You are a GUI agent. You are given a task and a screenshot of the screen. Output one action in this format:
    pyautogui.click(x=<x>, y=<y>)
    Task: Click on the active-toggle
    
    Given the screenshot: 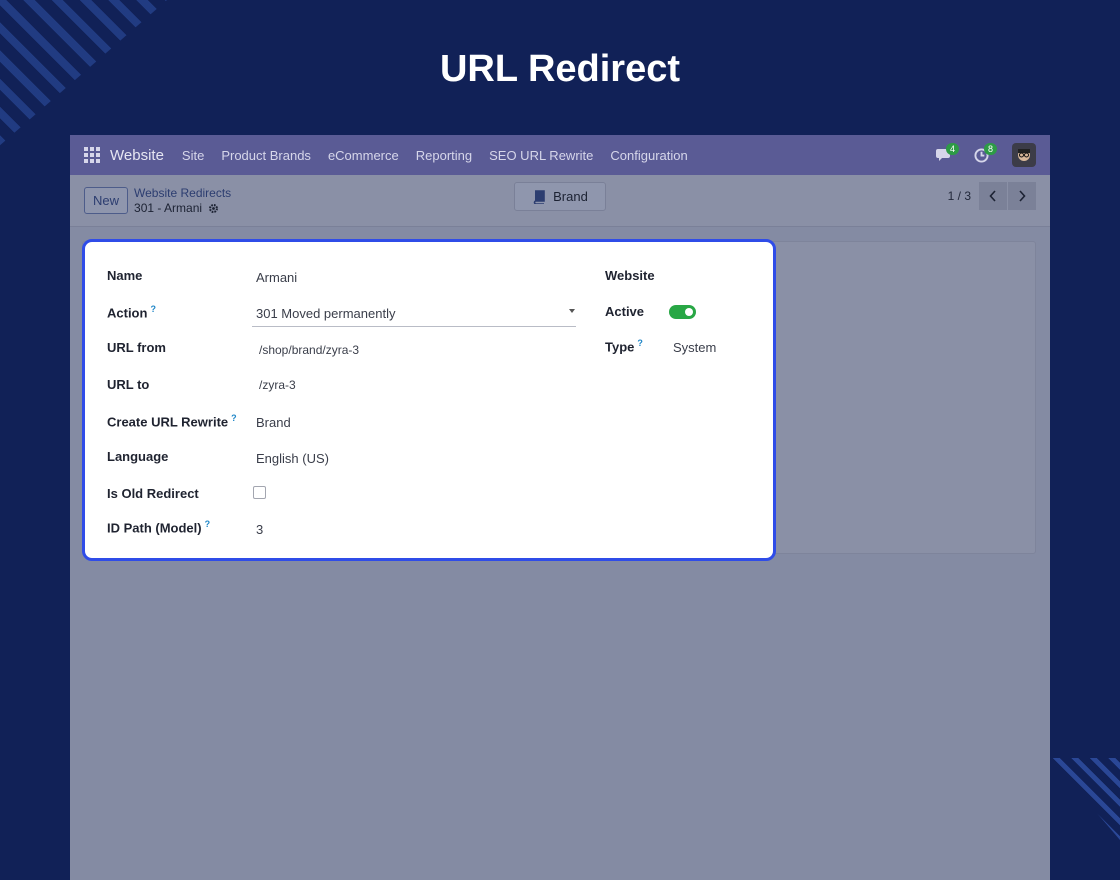 What is the action you would take?
    pyautogui.click(x=682, y=312)
    